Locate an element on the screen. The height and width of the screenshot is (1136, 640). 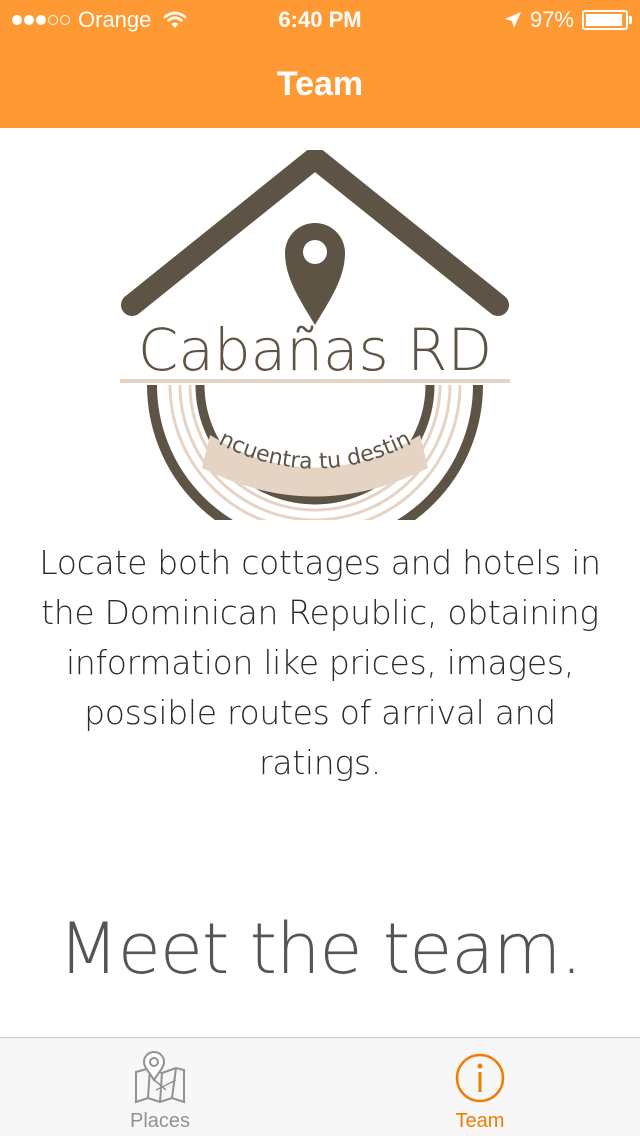
battery-fill is located at coordinates (604, 20).